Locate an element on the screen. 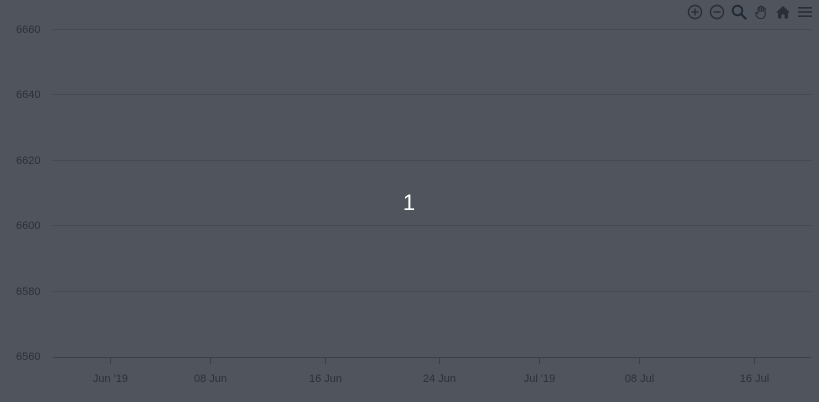 The height and width of the screenshot is (402, 819). y-tick-label: 6580 is located at coordinates (28, 292).